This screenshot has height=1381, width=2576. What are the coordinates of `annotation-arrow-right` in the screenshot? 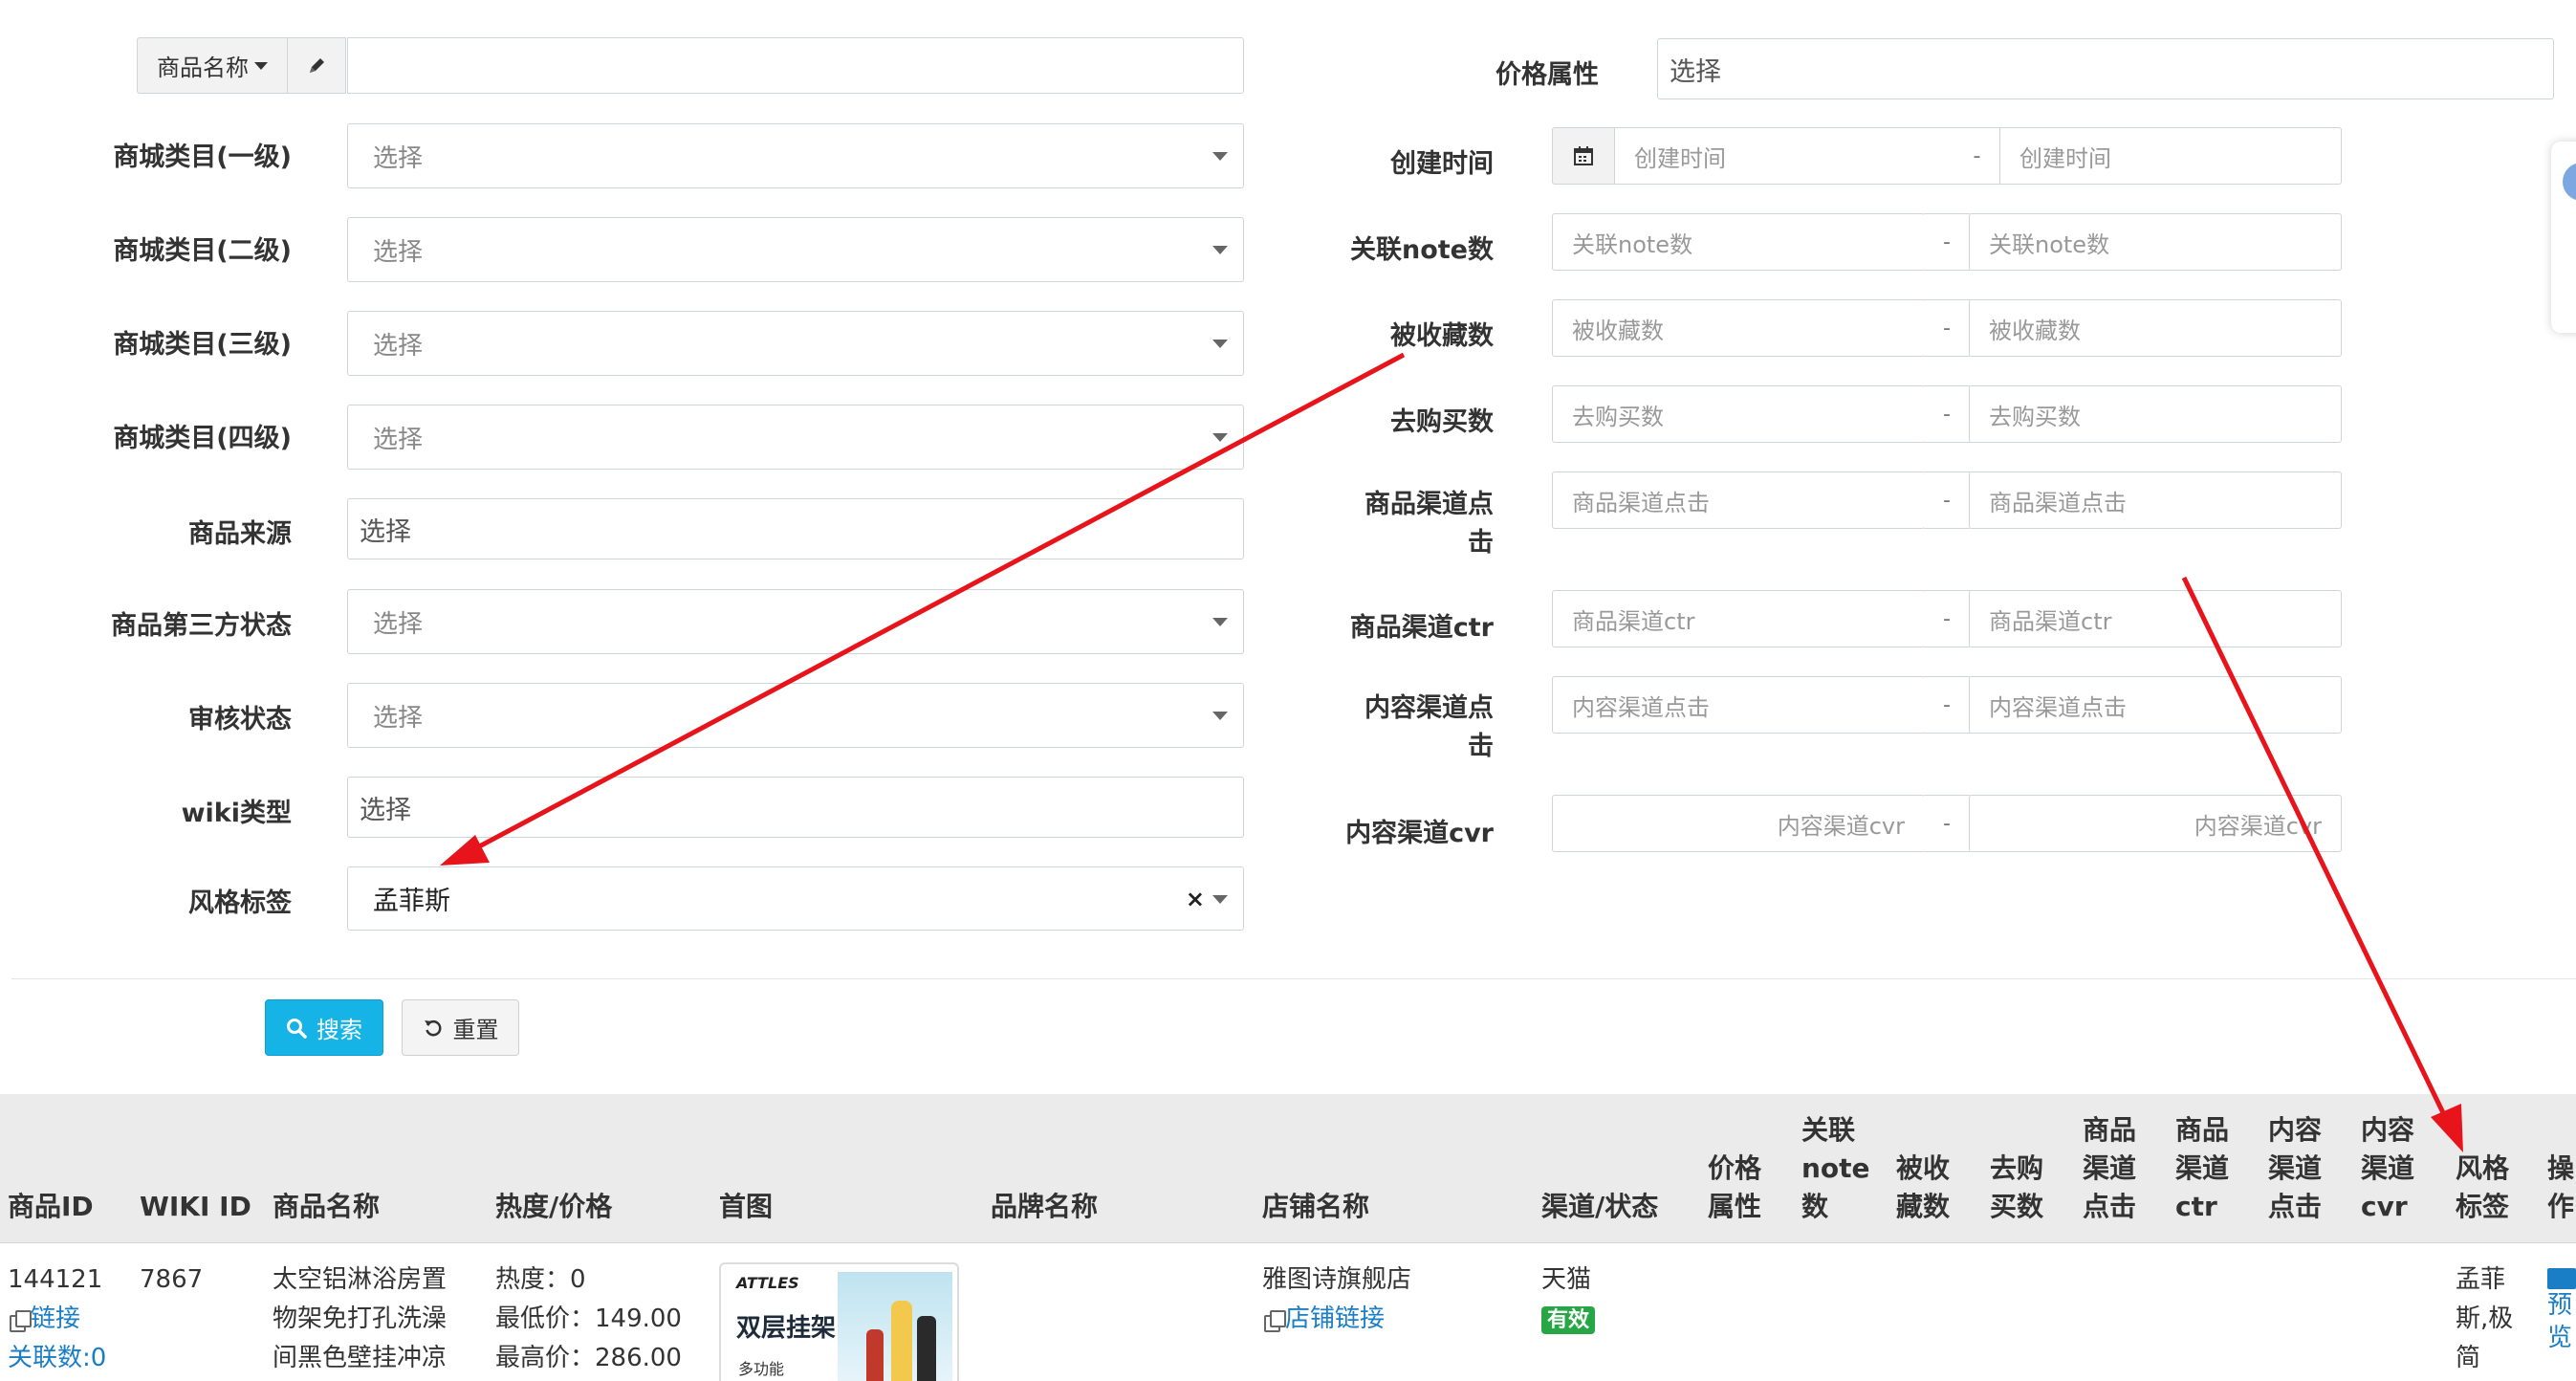 It's located at (2322, 864).